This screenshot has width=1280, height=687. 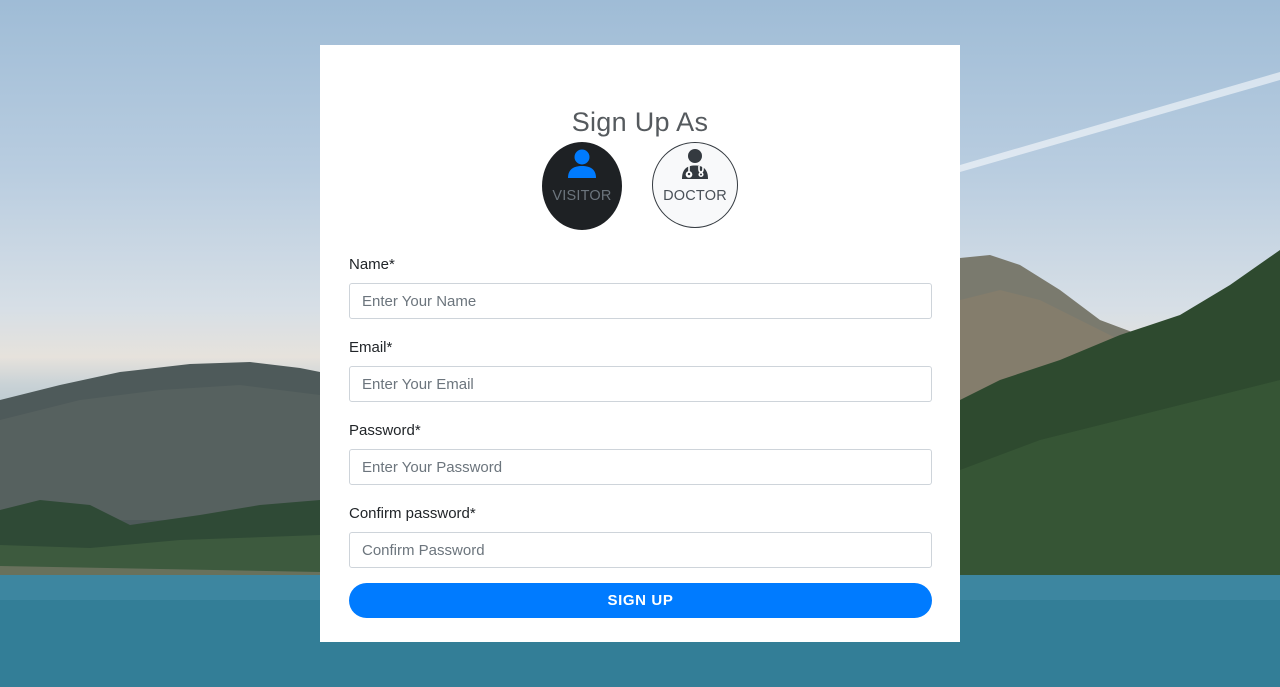 What do you see at coordinates (640, 122) in the screenshot?
I see `page-title: Sign Up As` at bounding box center [640, 122].